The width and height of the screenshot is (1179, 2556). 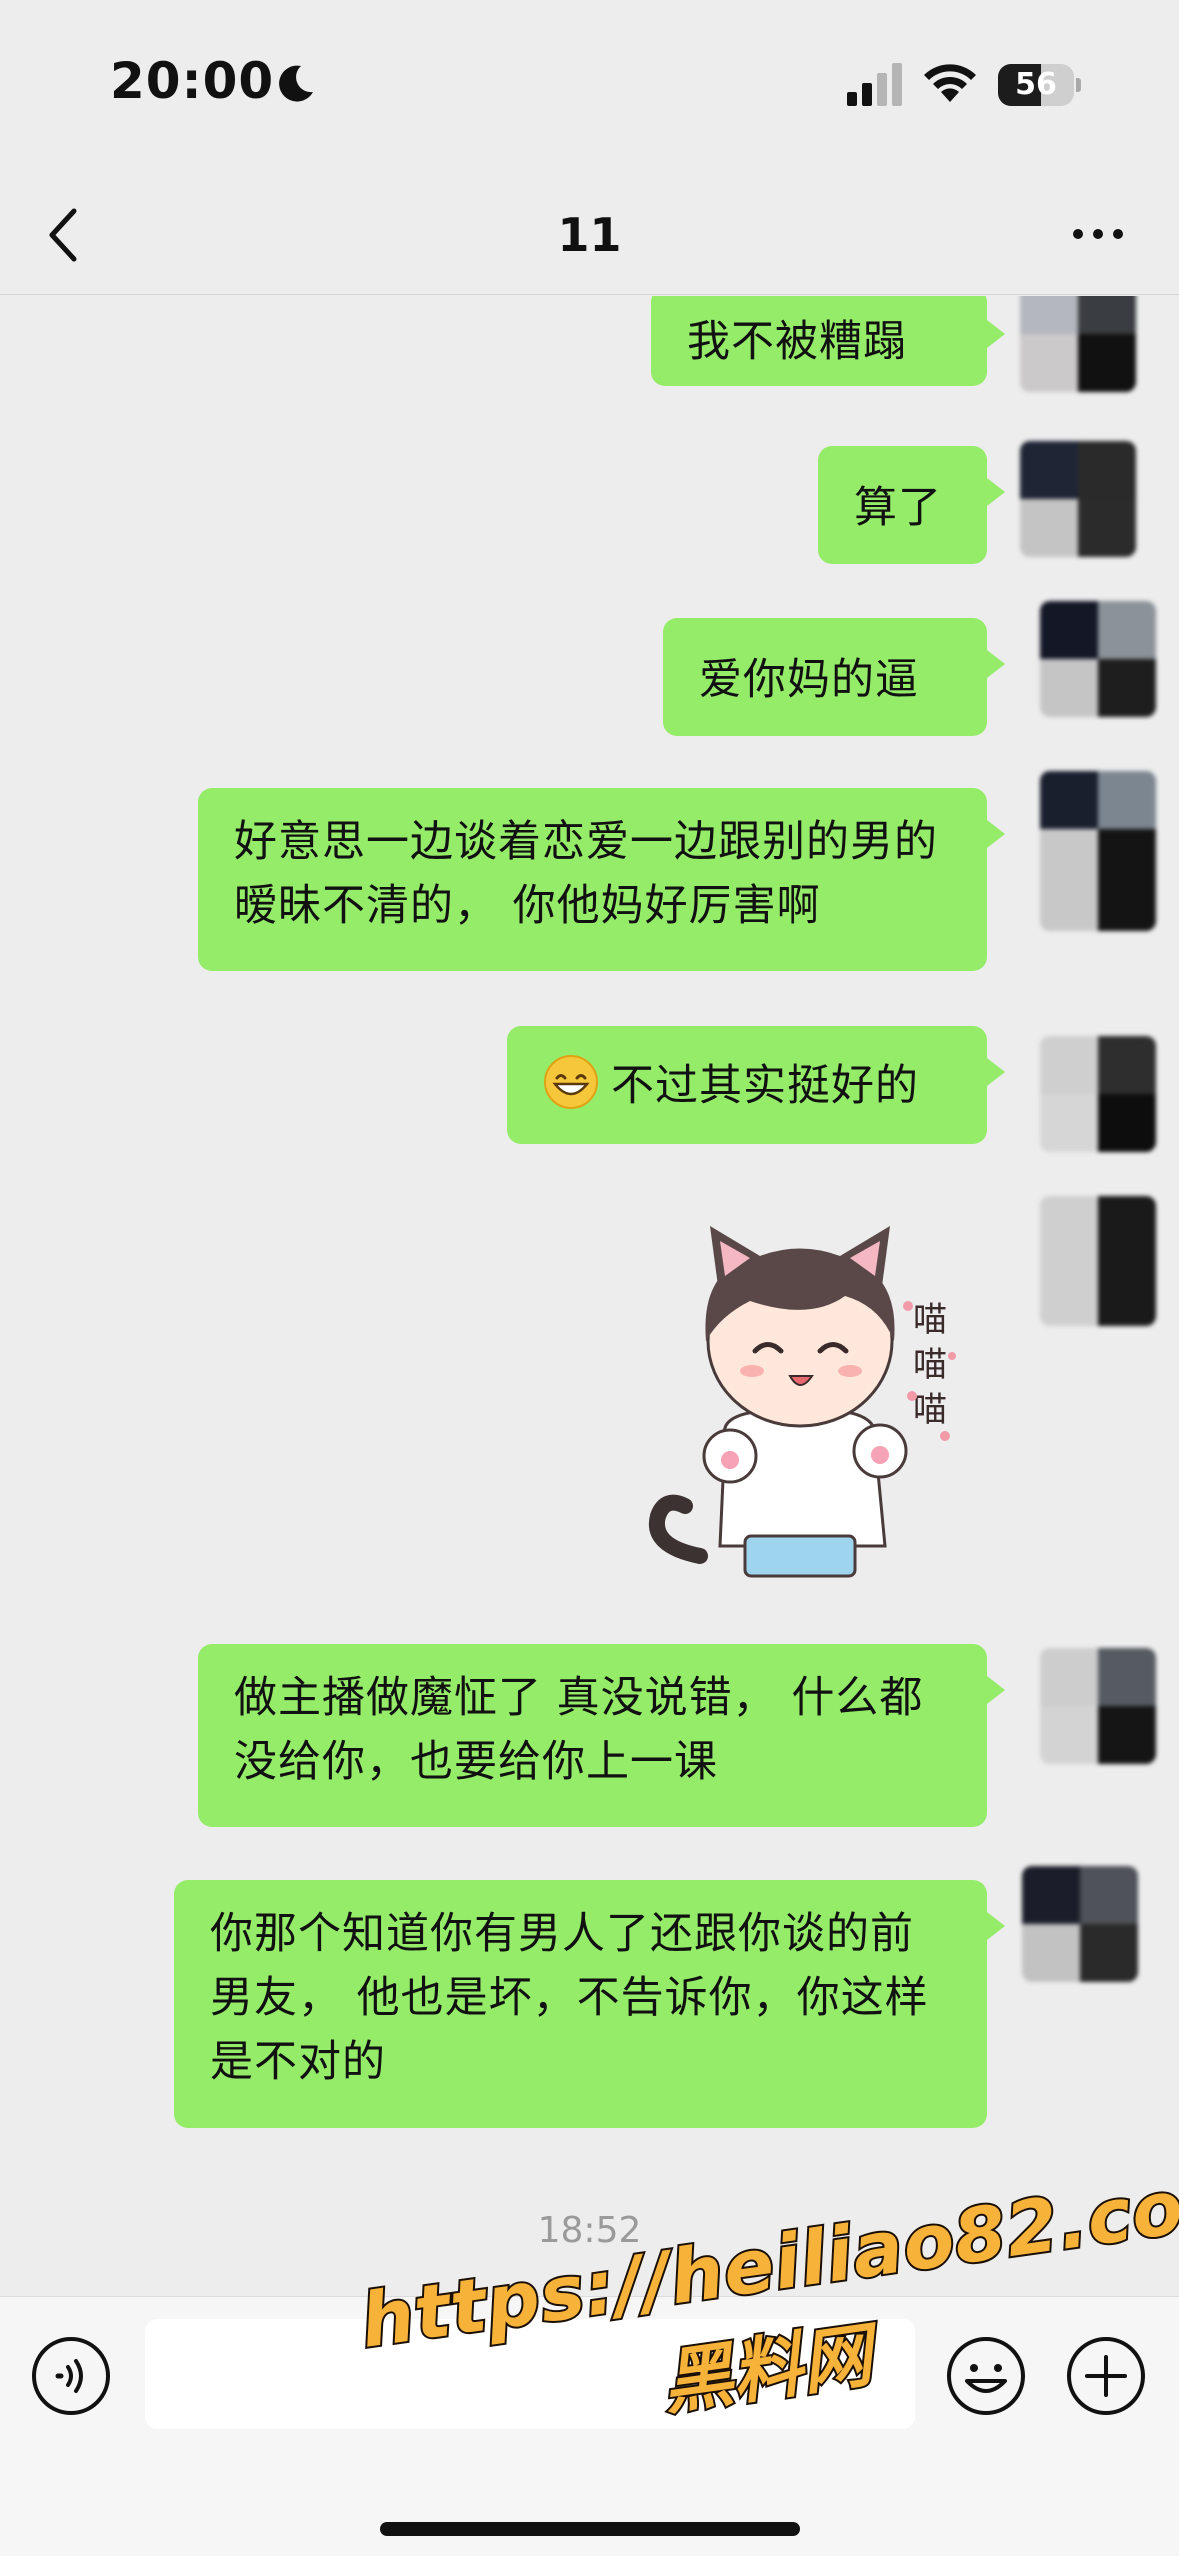 What do you see at coordinates (590, 2529) in the screenshot?
I see `home-indicator` at bounding box center [590, 2529].